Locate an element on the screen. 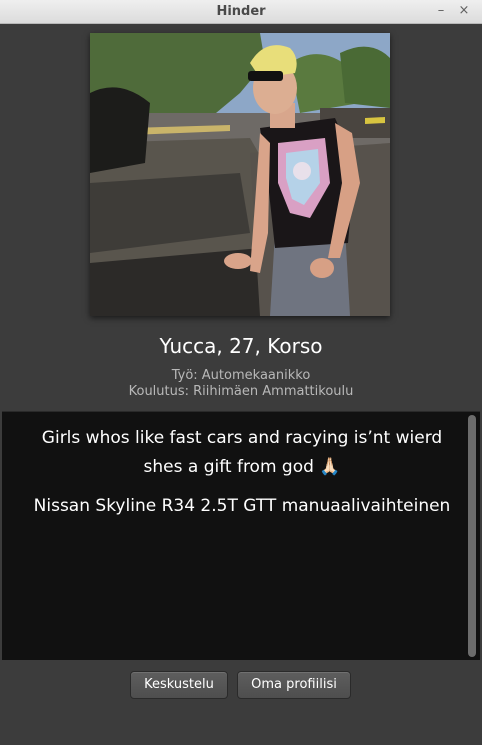 This screenshot has height=745, width=482. chat-button: Keskustelu is located at coordinates (179, 685).